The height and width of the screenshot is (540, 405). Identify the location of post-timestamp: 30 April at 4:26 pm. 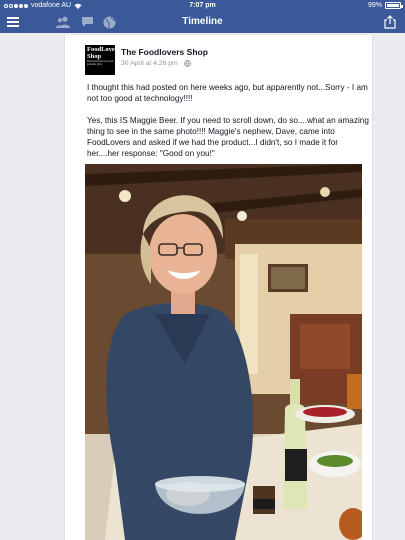
(149, 63).